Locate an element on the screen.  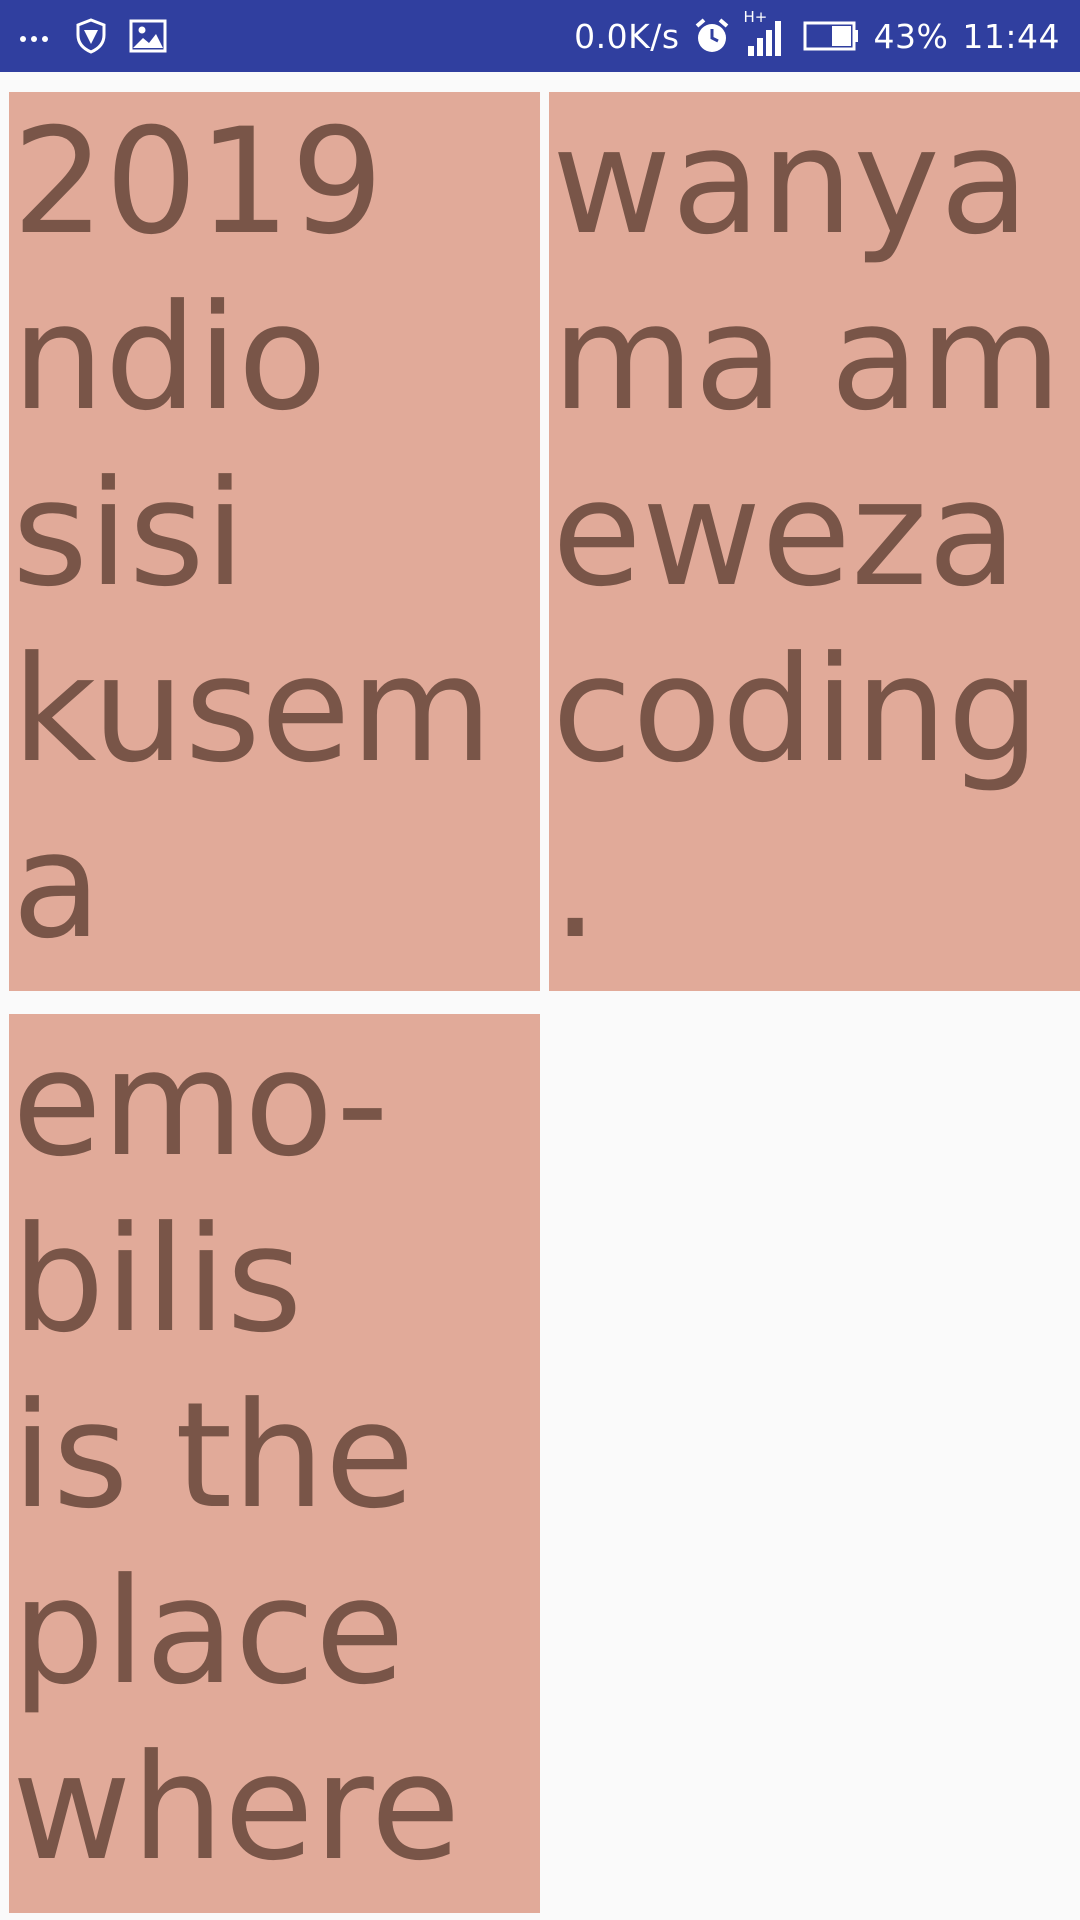
gallery-icon is located at coordinates (148, 36).